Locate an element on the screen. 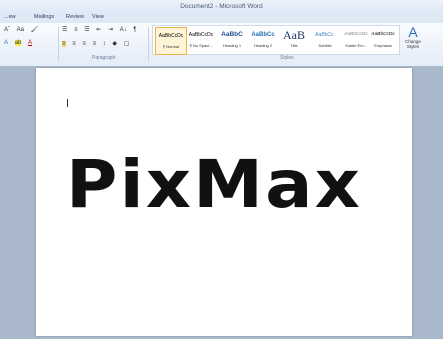  paragraph-row1: ☰ ≡ ☰ ⇤ ⇥ A↓ ¶ is located at coordinates (102, 29).